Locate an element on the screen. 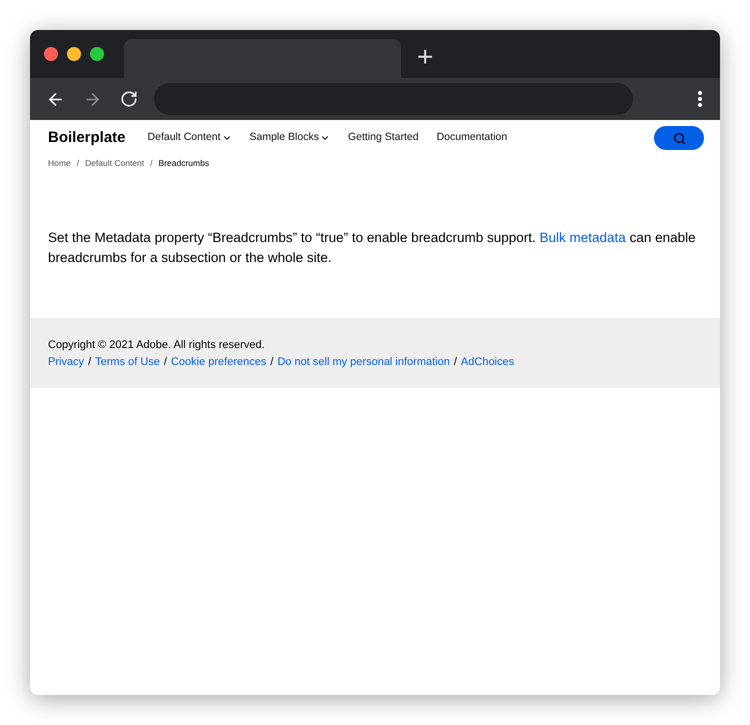 The height and width of the screenshot is (725, 750). breadcrumb-link: Default Content is located at coordinates (114, 163).